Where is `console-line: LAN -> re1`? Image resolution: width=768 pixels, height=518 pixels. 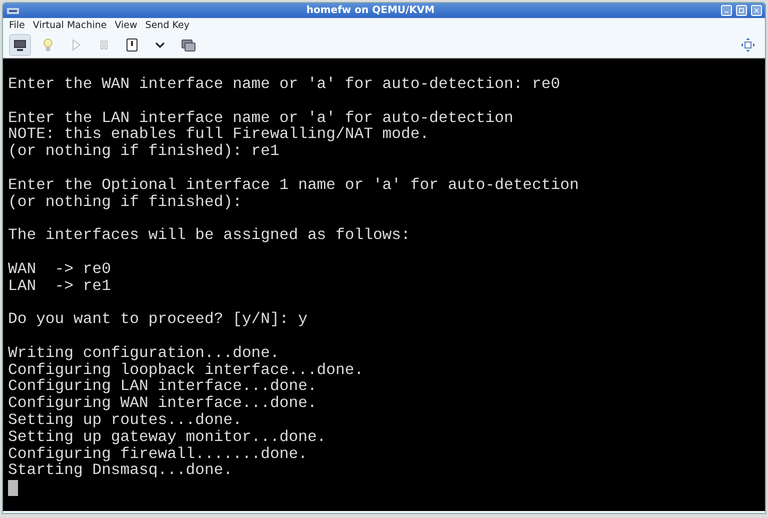
console-line: LAN -> re1 is located at coordinates (60, 286).